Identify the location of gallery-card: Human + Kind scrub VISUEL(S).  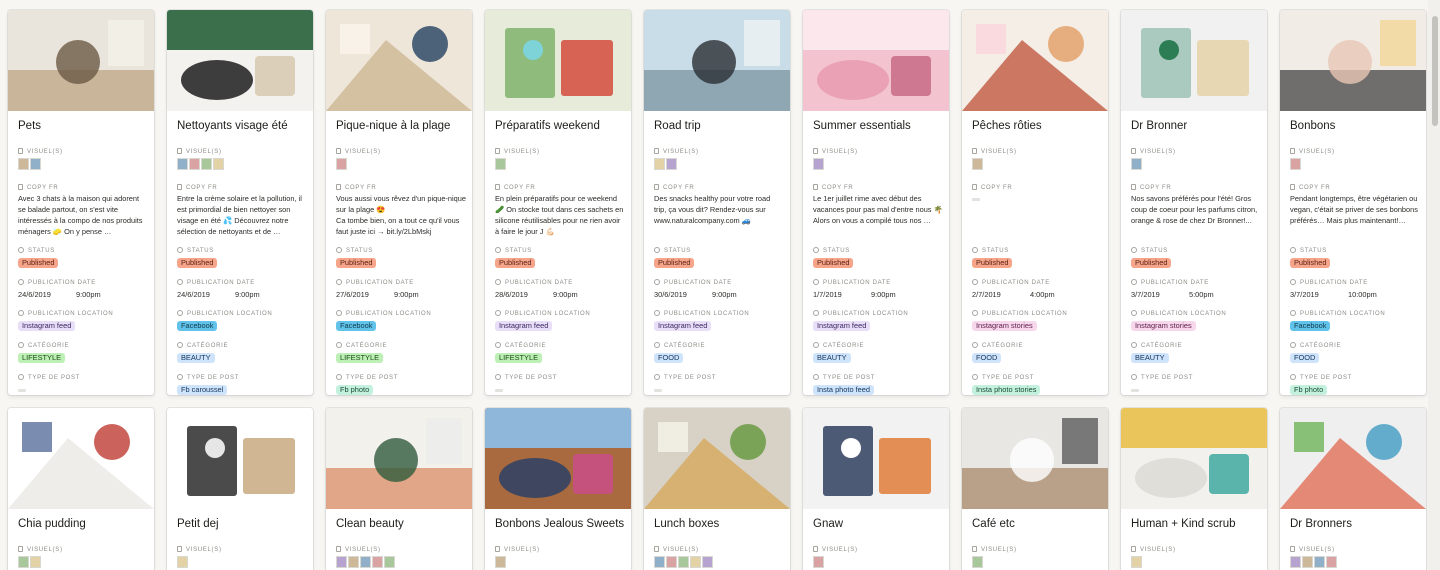
(1194, 489).